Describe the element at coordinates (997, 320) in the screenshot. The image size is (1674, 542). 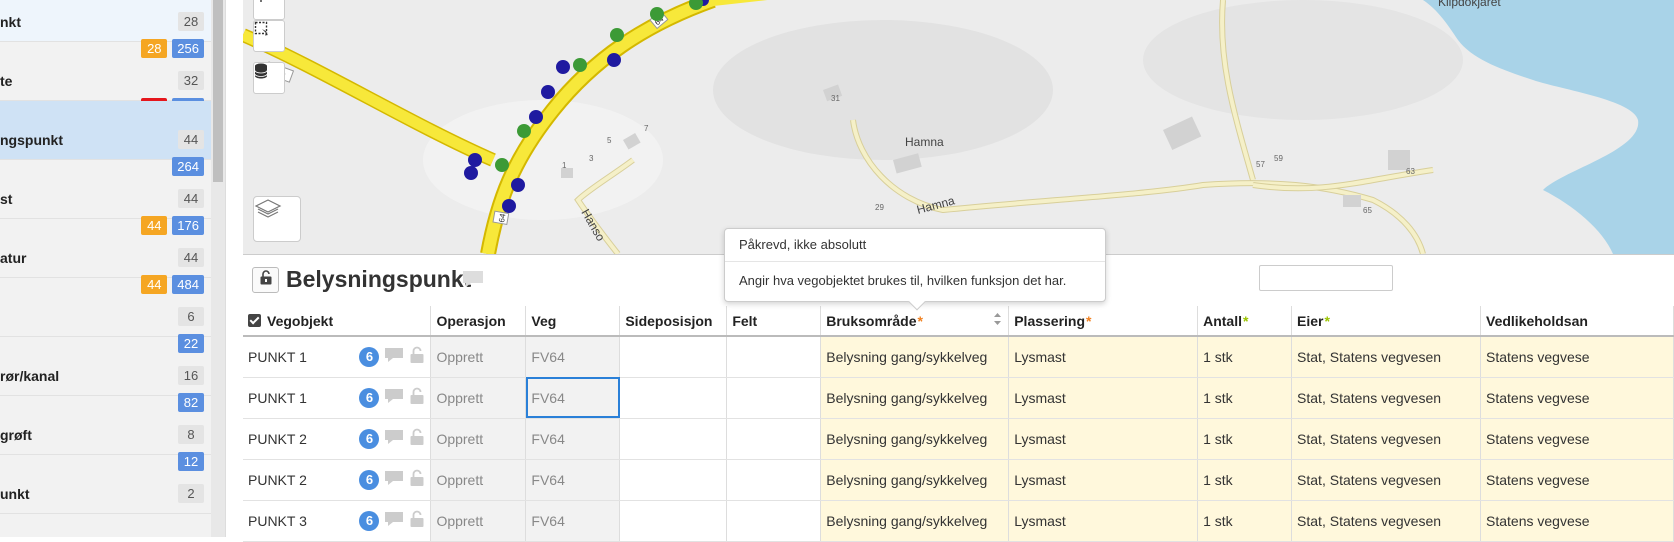
I see `sort-icon` at that location.